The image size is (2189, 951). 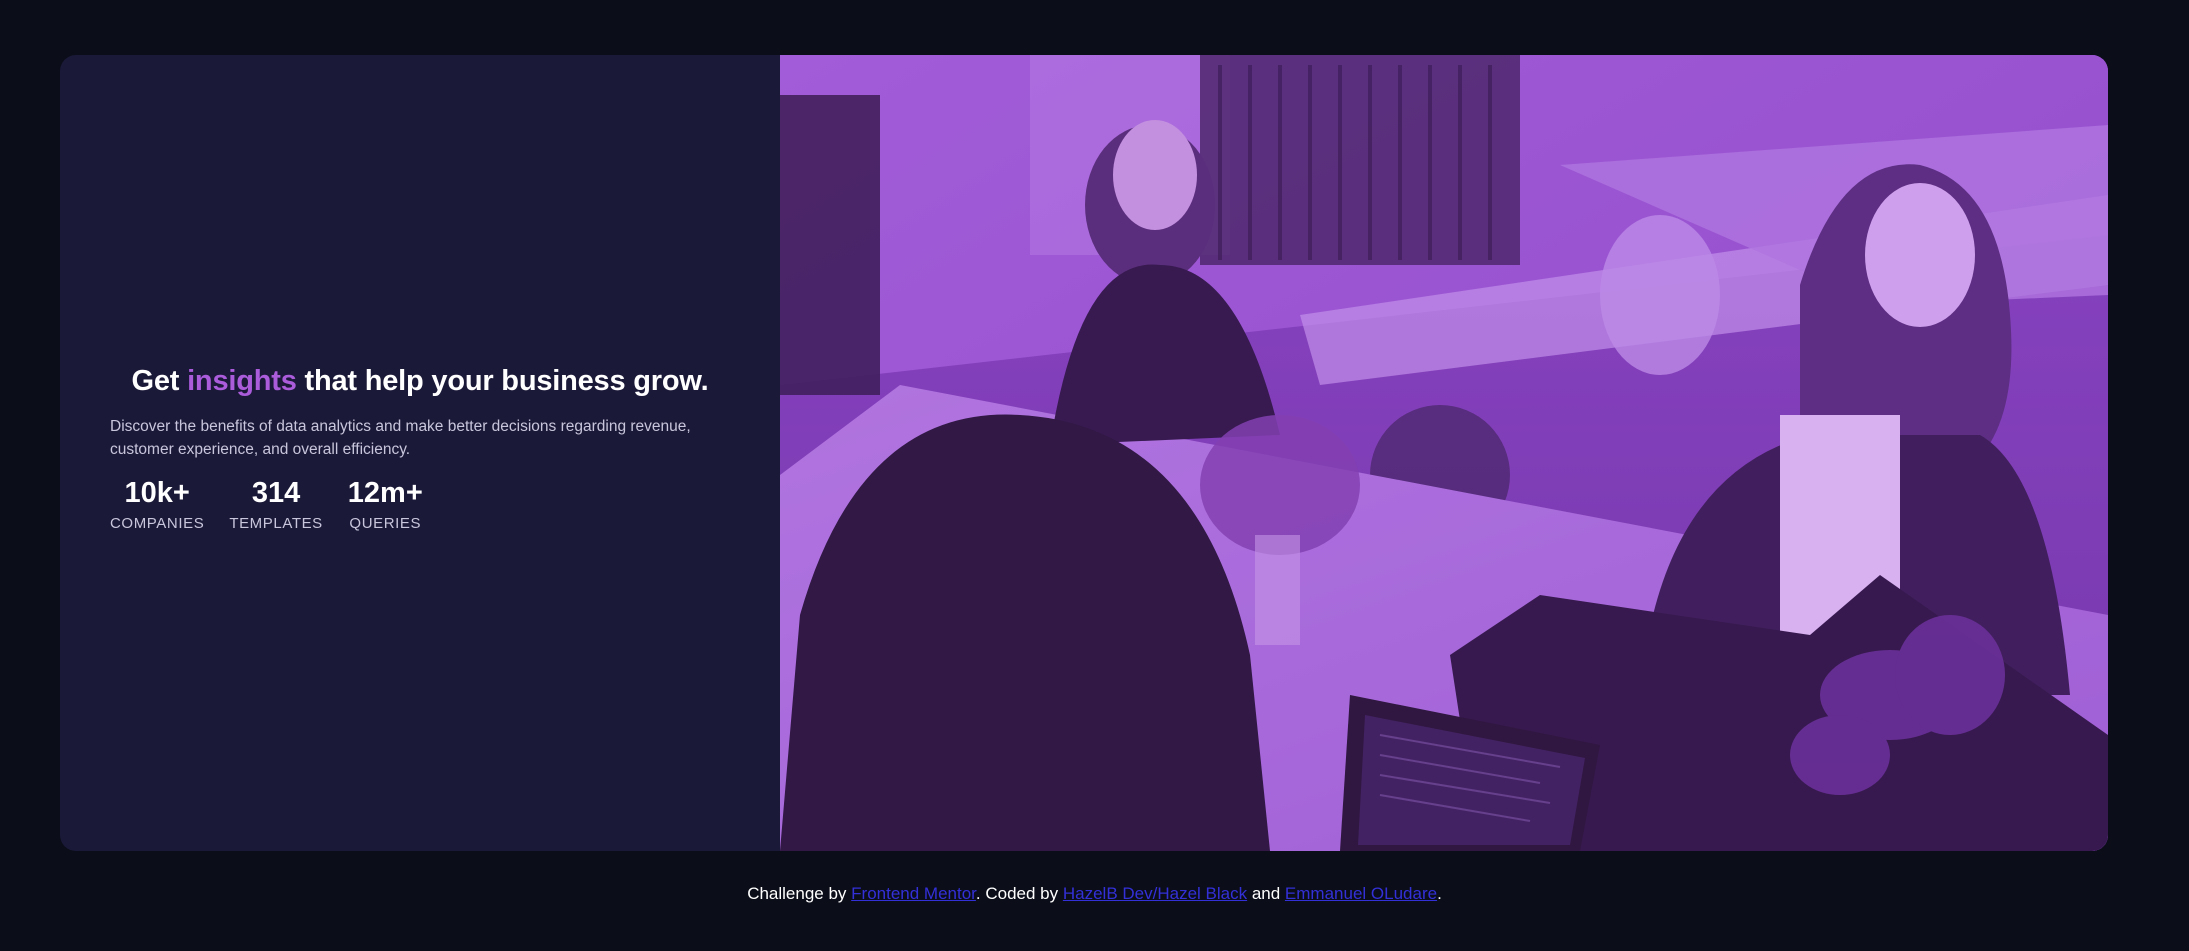 I want to click on stat-value: 314, so click(x=276, y=493).